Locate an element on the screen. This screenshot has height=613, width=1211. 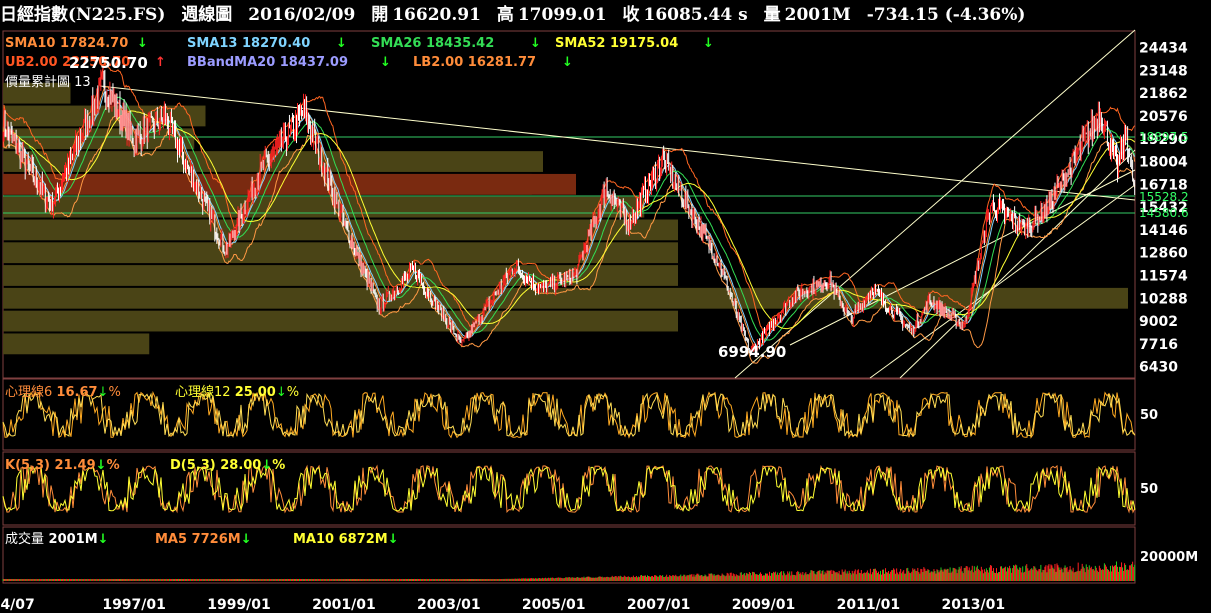
x-tick-label: 1999/01 is located at coordinates (239, 605).